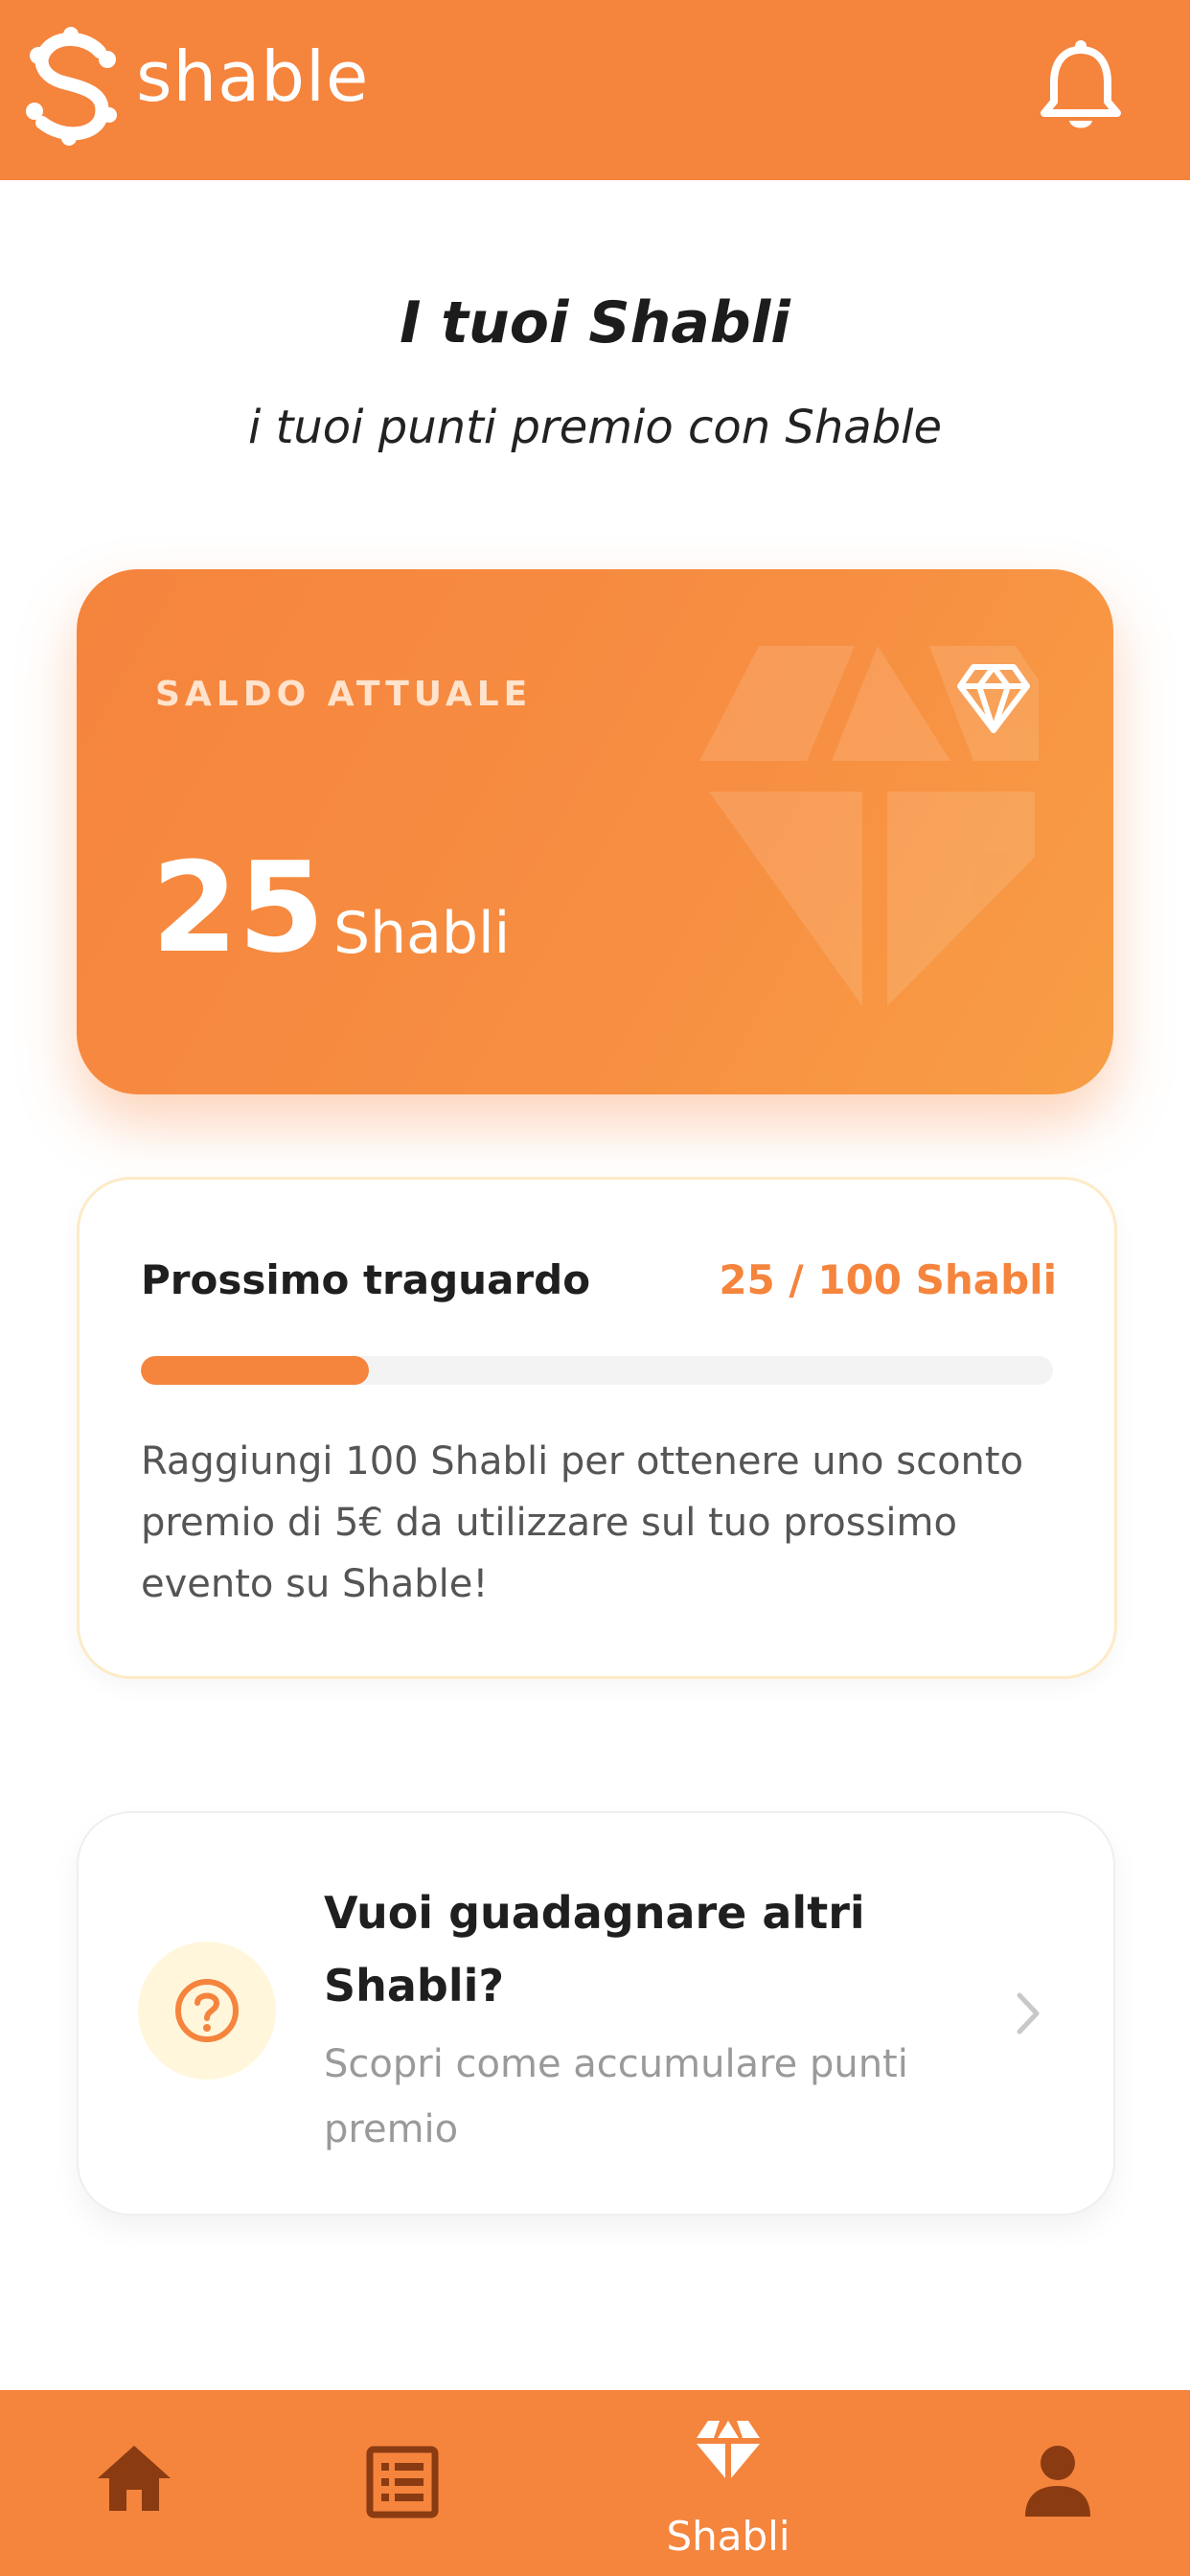 The width and height of the screenshot is (1190, 2576). I want to click on earn-more-subtitle: Scopri come accumulare punti premio, so click(616, 2096).